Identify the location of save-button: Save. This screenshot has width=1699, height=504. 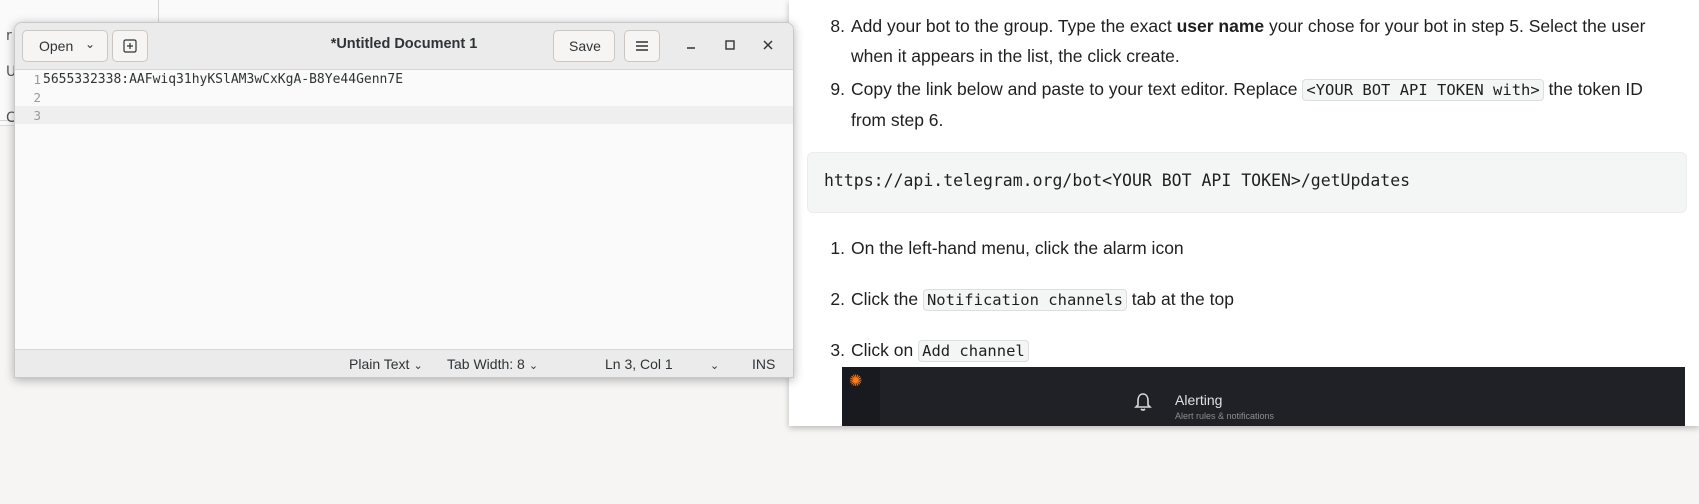
(584, 46).